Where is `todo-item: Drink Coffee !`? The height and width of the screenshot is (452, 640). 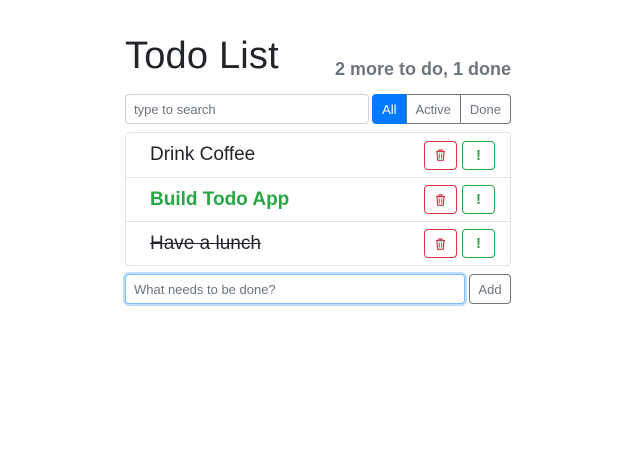 todo-item: Drink Coffee ! is located at coordinates (318, 155).